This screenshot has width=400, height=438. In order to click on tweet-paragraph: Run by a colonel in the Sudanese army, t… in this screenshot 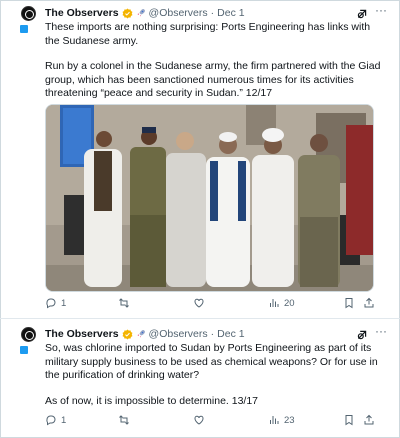, I will do `click(213, 79)`.